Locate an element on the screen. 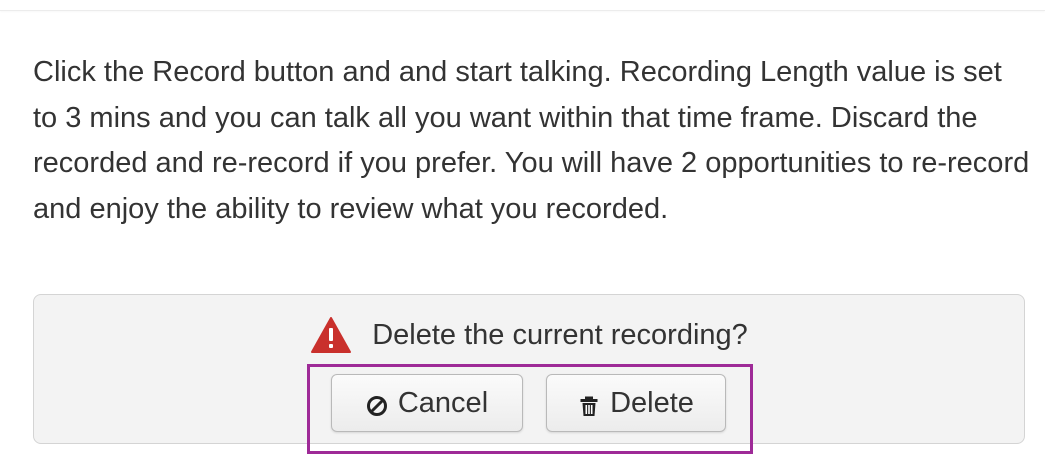  delete-button-label: Delete is located at coordinates (652, 402).